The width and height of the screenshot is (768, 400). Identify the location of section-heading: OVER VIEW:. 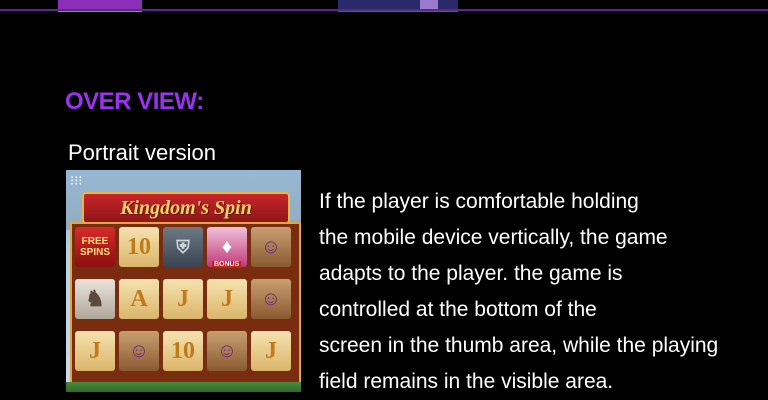
(134, 101).